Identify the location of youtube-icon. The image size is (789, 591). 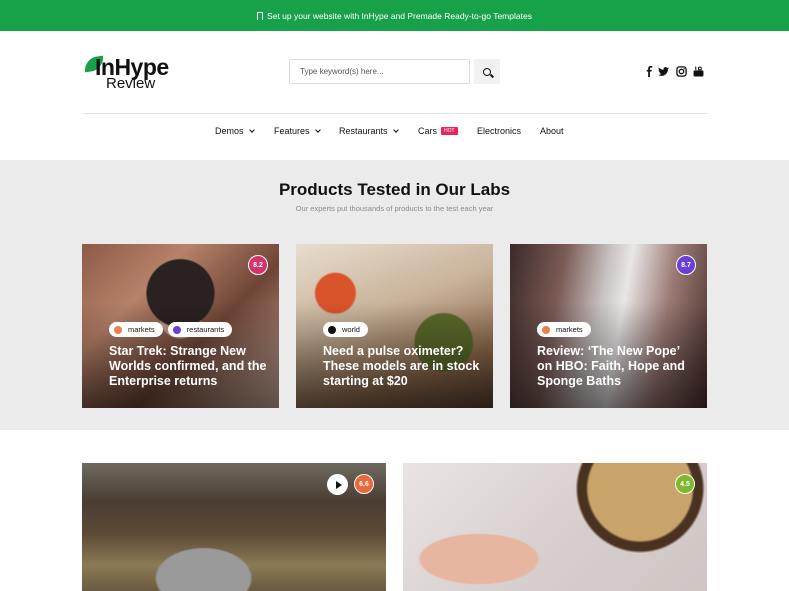
(698, 71).